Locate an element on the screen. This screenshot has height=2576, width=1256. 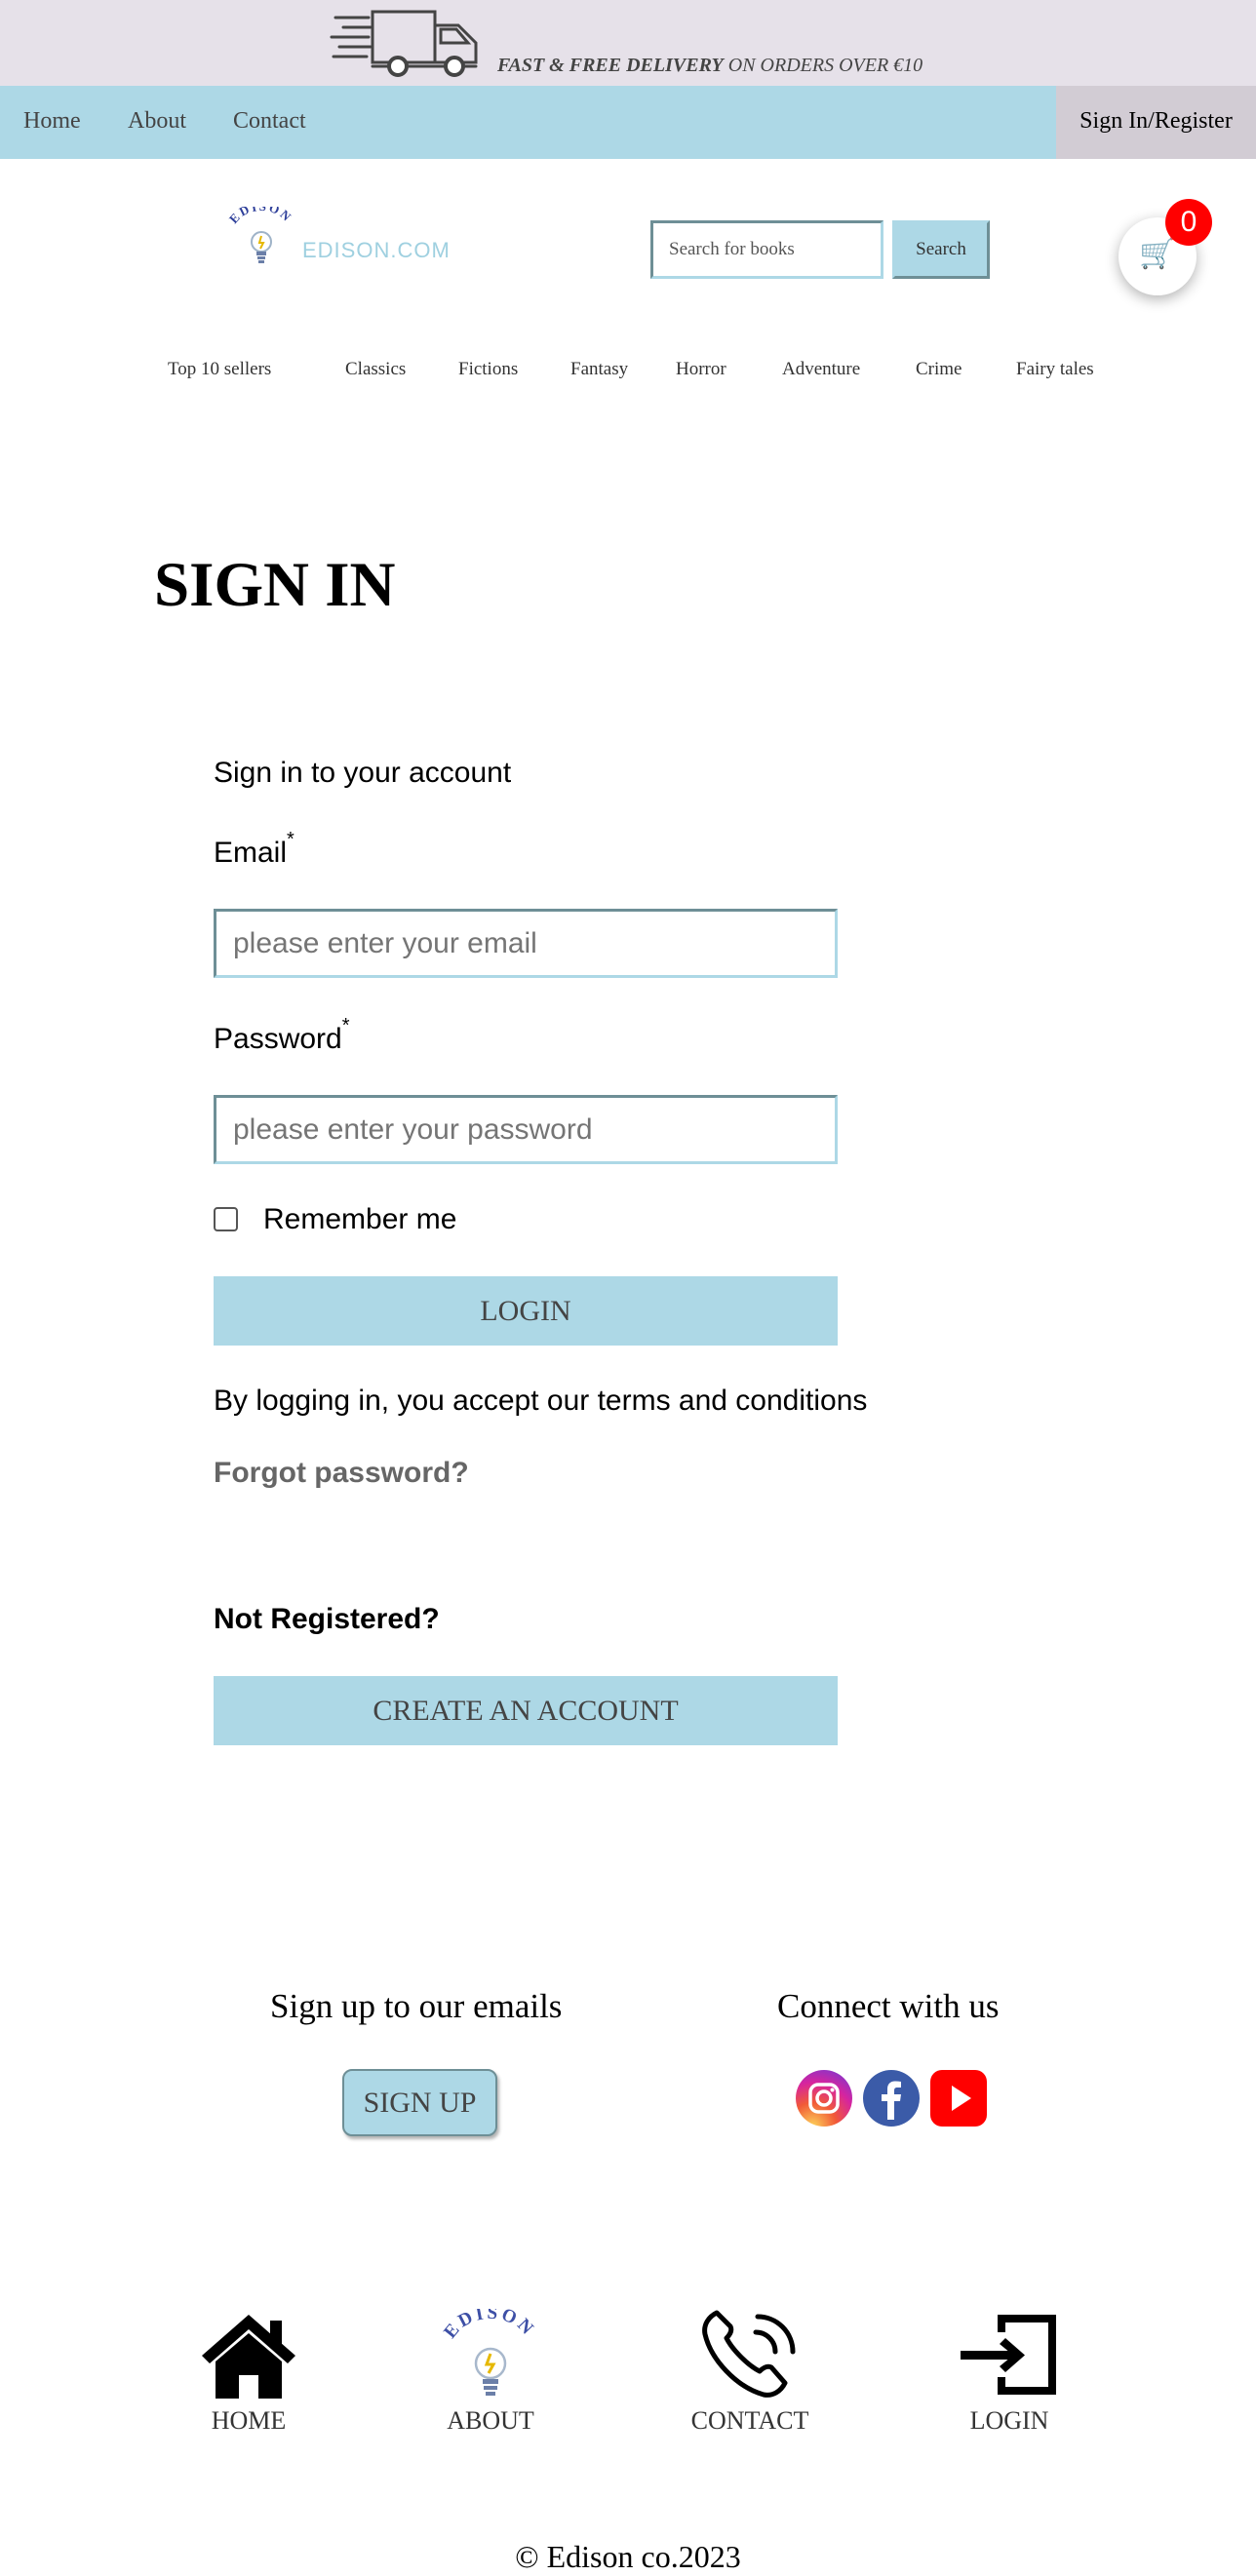
logo-arc-text: EDISON is located at coordinates (260, 216).